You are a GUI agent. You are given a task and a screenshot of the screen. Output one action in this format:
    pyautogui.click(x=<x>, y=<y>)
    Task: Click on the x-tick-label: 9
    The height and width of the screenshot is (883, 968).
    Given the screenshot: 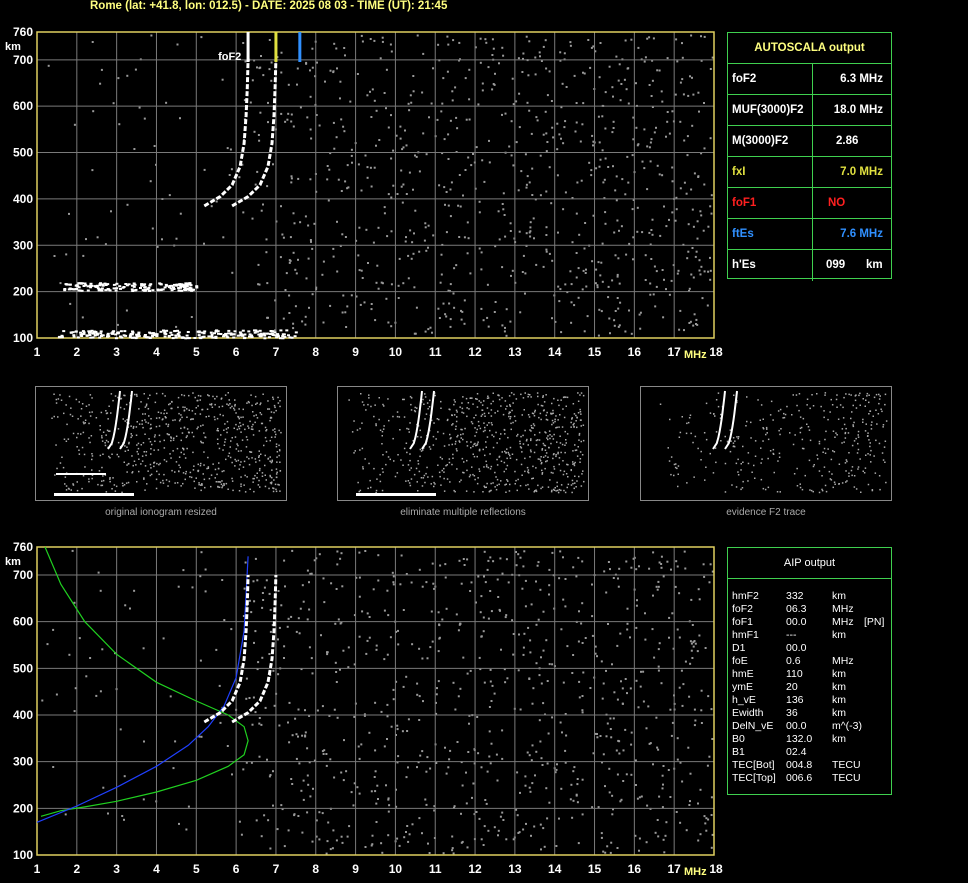 What is the action you would take?
    pyautogui.click(x=355, y=352)
    